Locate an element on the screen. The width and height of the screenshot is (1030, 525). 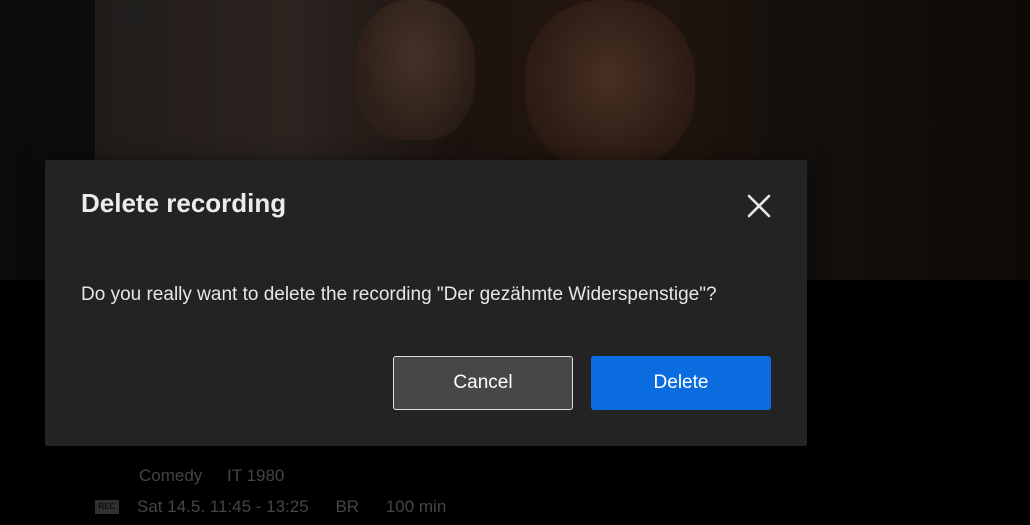
close-icon is located at coordinates (759, 206).